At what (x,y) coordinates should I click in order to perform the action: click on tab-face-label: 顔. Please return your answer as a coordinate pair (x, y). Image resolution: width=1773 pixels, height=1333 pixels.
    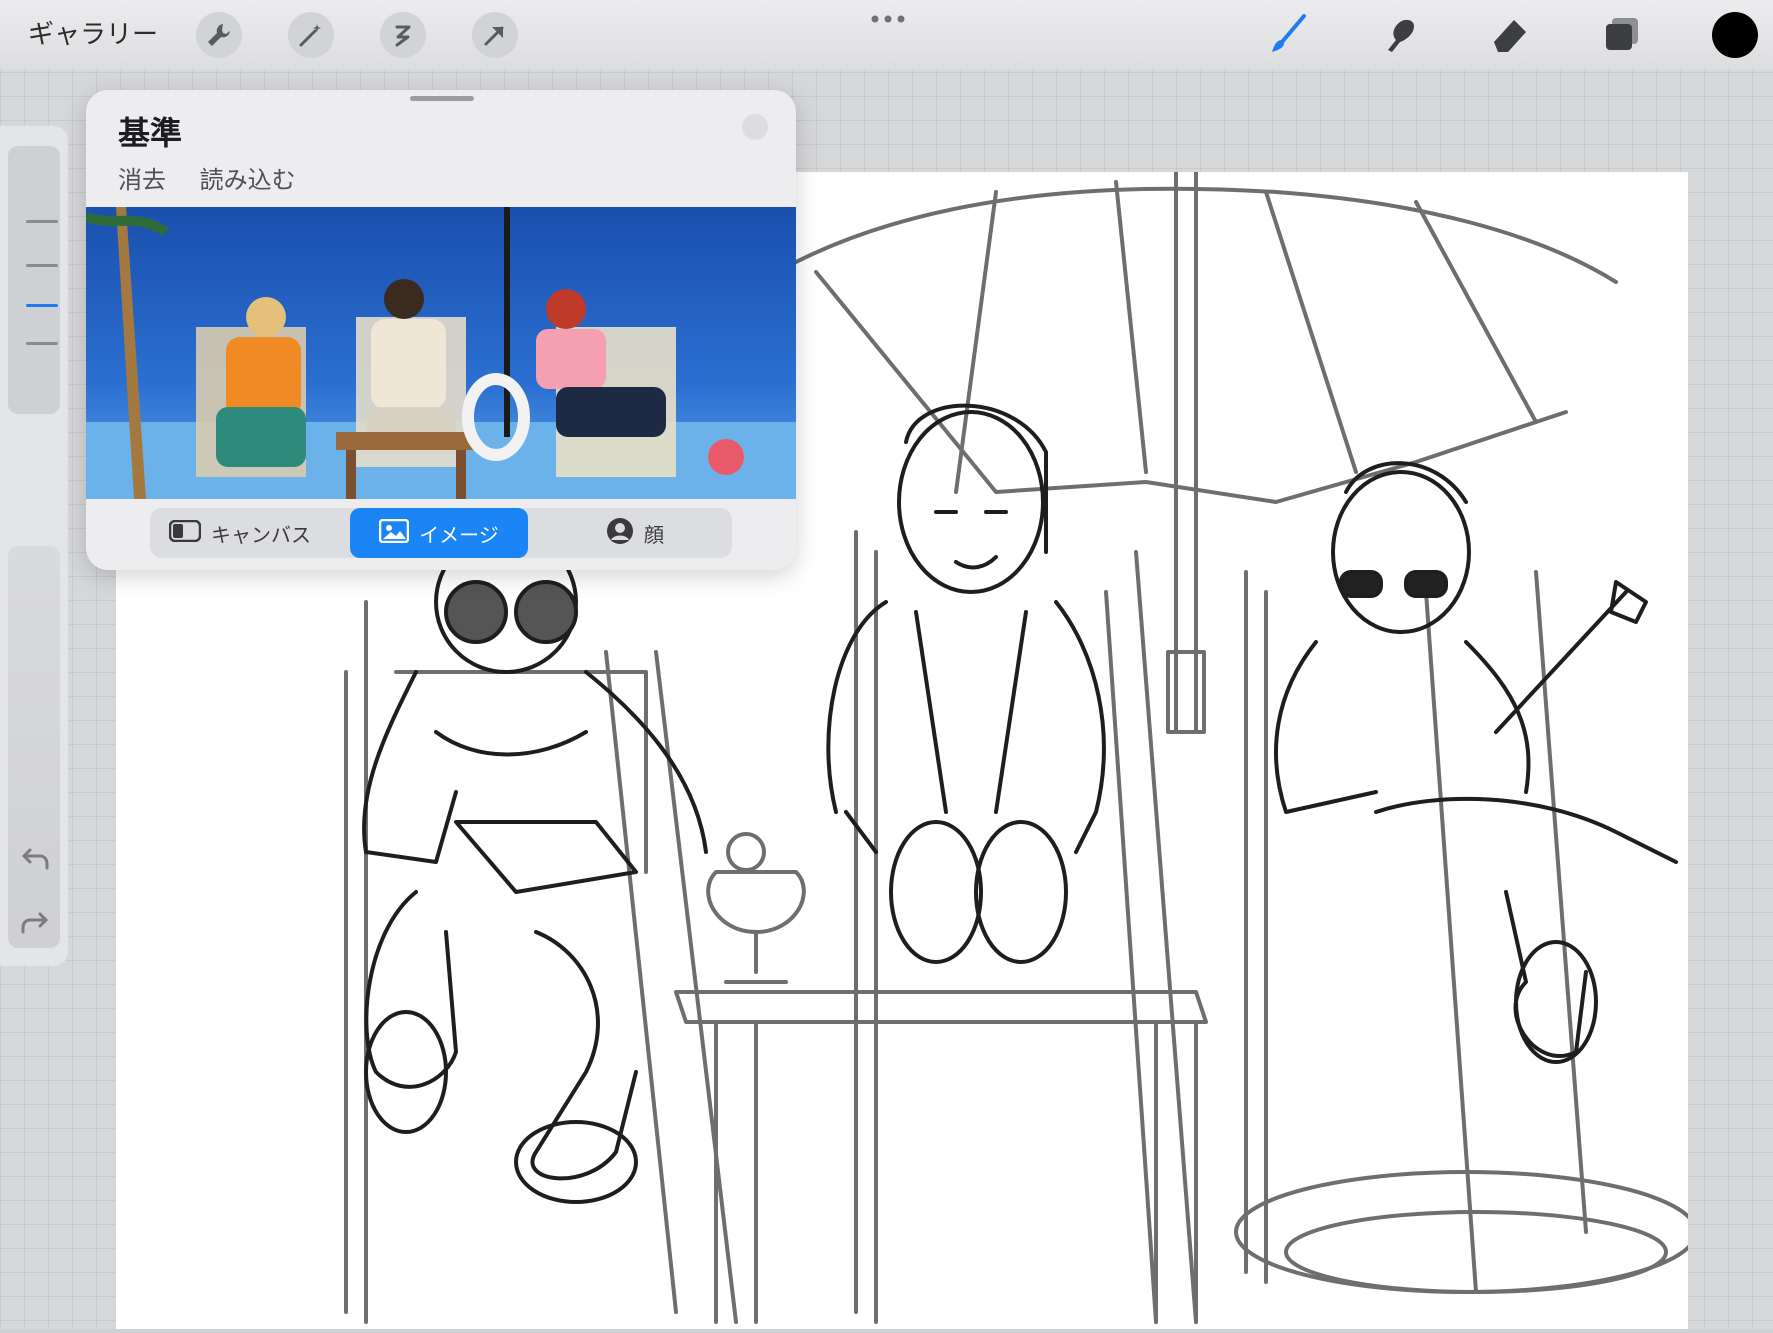
    Looking at the image, I should click on (654, 534).